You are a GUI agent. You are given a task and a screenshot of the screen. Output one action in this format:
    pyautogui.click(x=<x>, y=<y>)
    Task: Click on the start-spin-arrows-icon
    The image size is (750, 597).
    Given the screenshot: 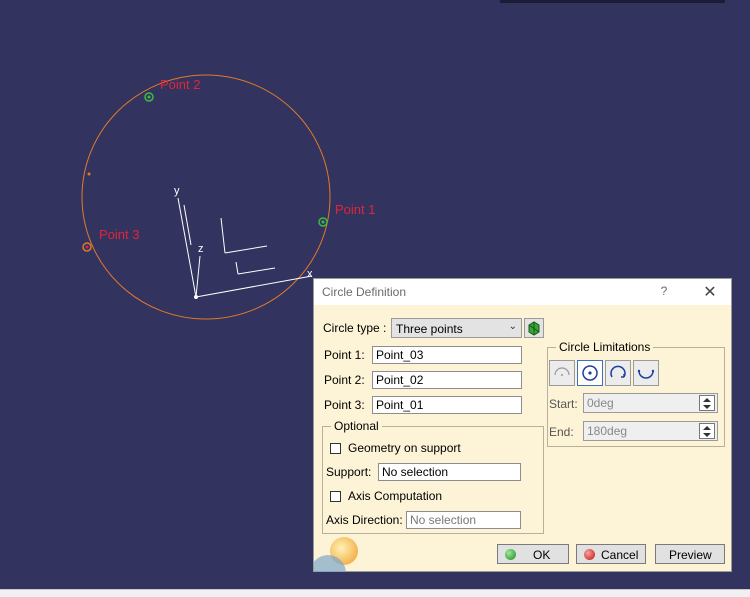 What is the action you would take?
    pyautogui.click(x=707, y=403)
    